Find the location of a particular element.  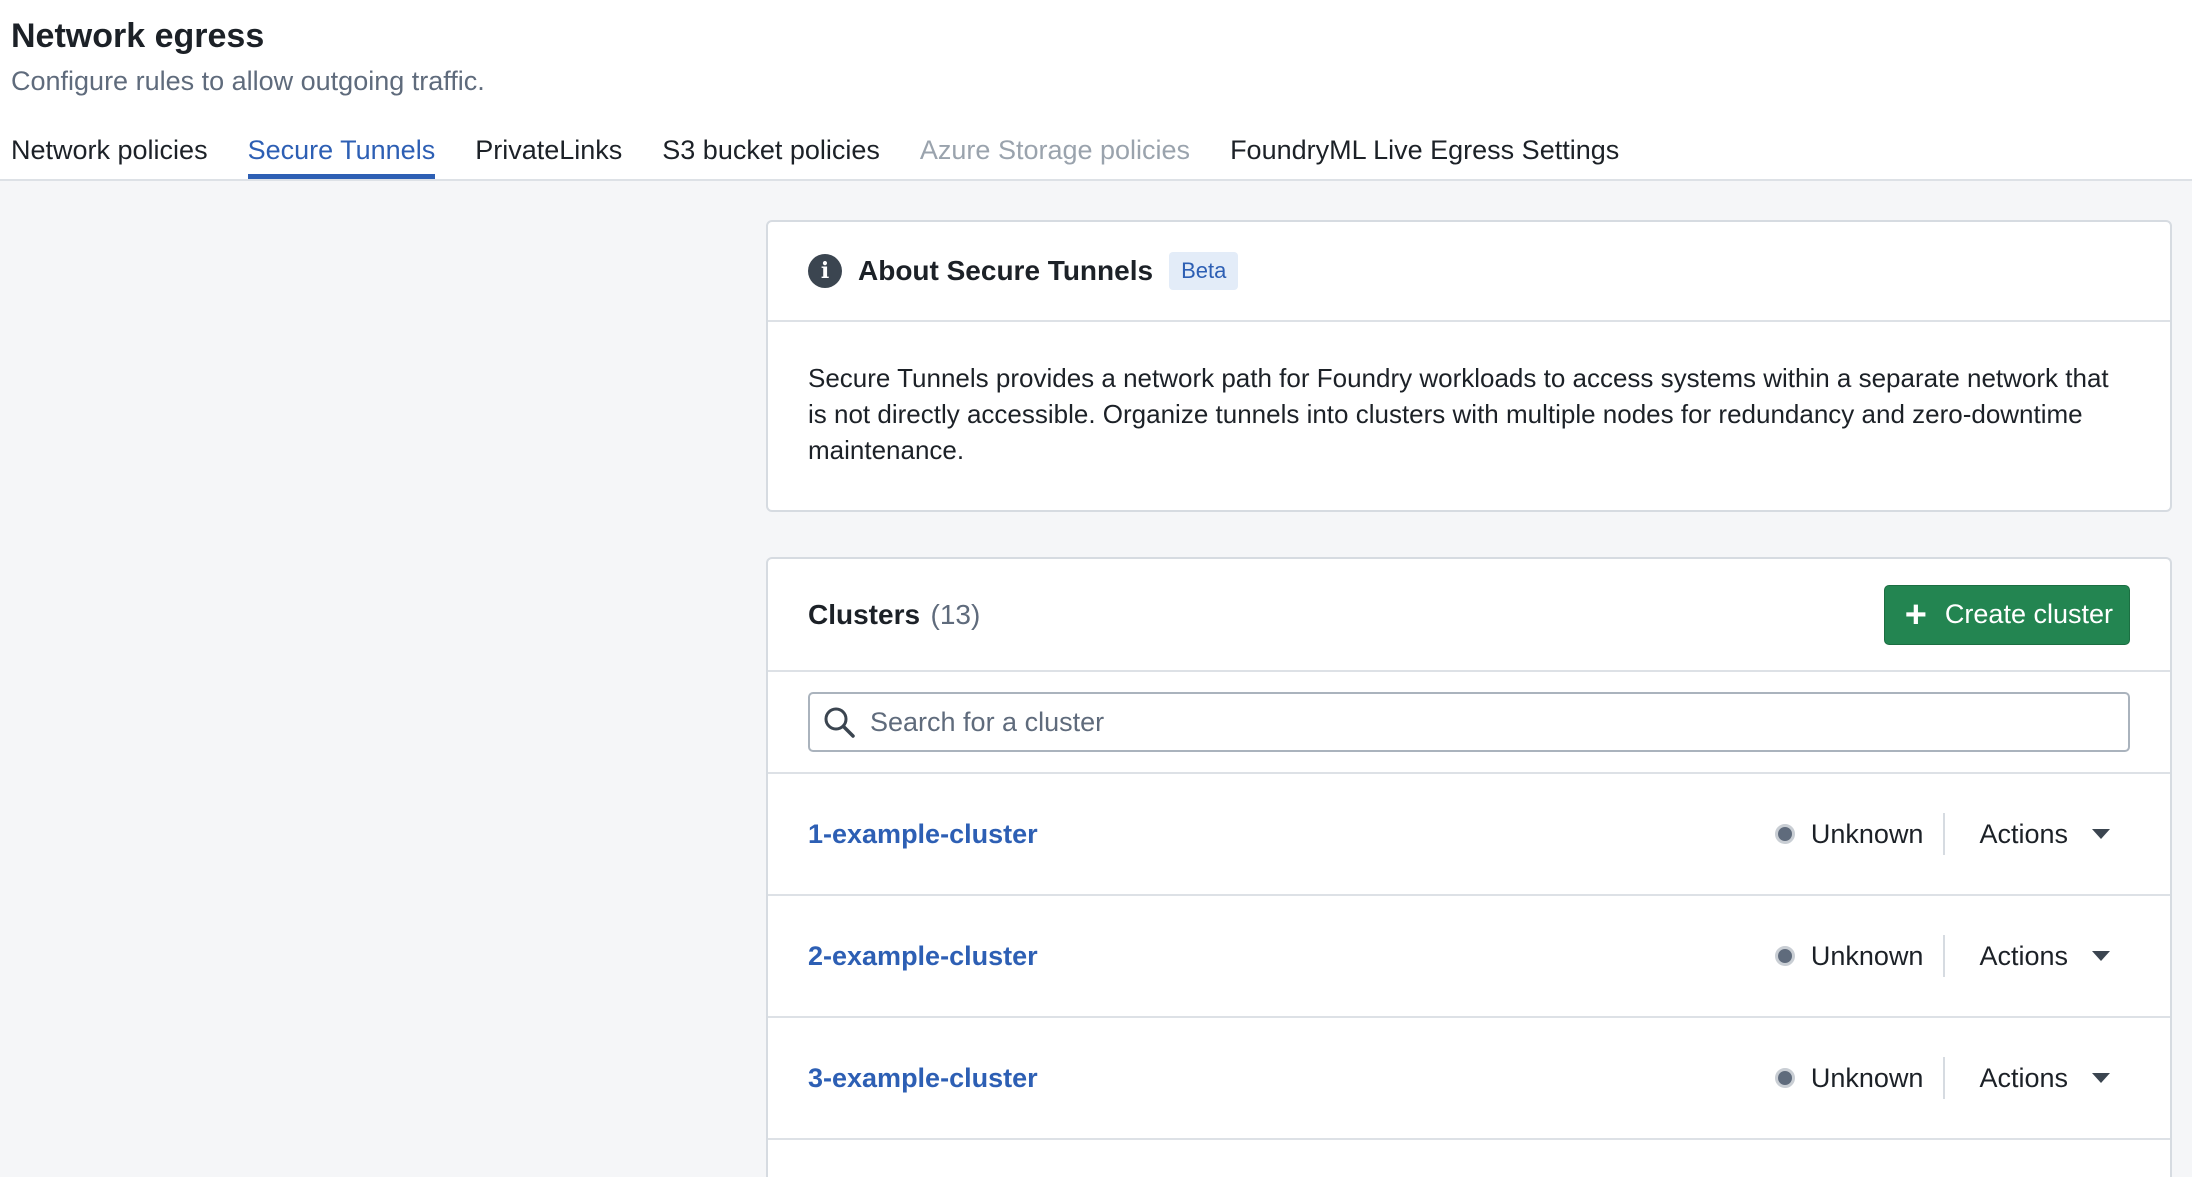

clusters-count: (13) is located at coordinates (955, 614).